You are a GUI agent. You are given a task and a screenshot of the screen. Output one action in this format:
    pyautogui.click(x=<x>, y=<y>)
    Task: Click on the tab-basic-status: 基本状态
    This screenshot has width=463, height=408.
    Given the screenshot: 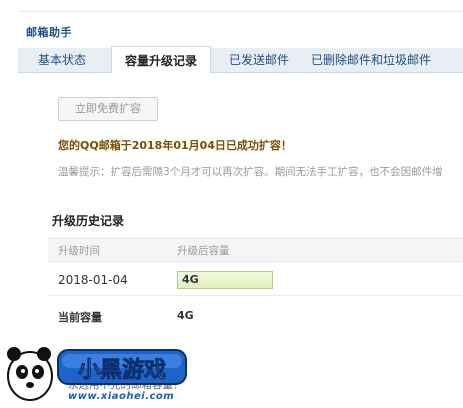 What is the action you would take?
    pyautogui.click(x=62, y=60)
    